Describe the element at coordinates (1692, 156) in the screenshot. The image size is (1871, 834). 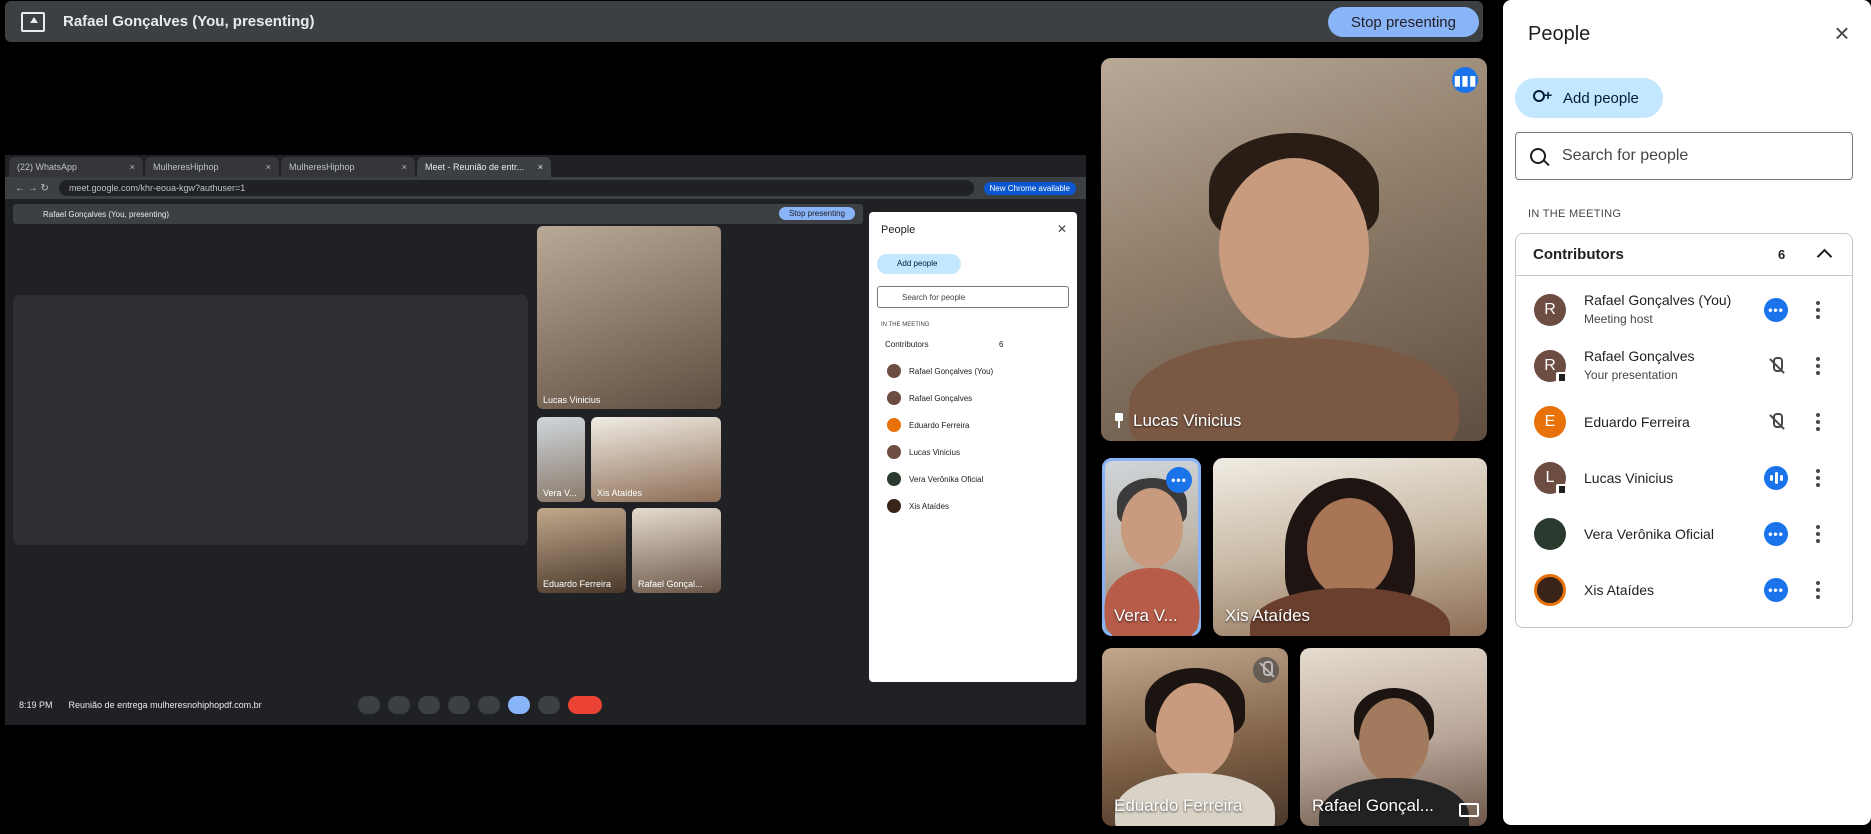
I see `search-input` at that location.